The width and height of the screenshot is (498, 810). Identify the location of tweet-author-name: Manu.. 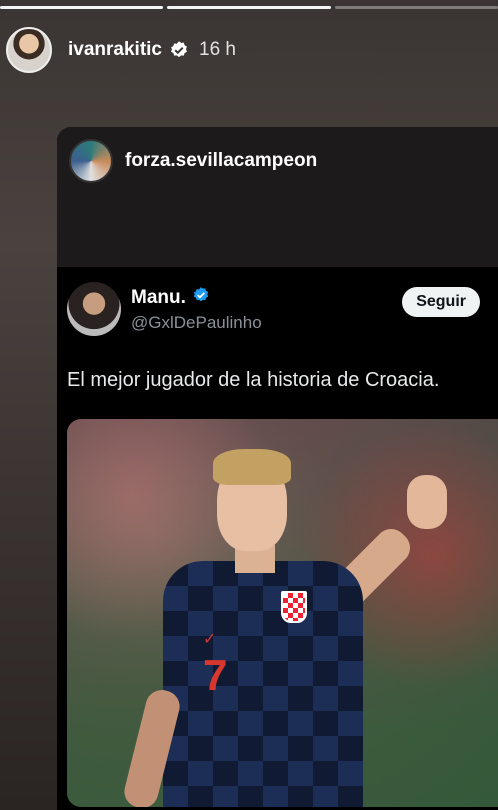
(158, 298).